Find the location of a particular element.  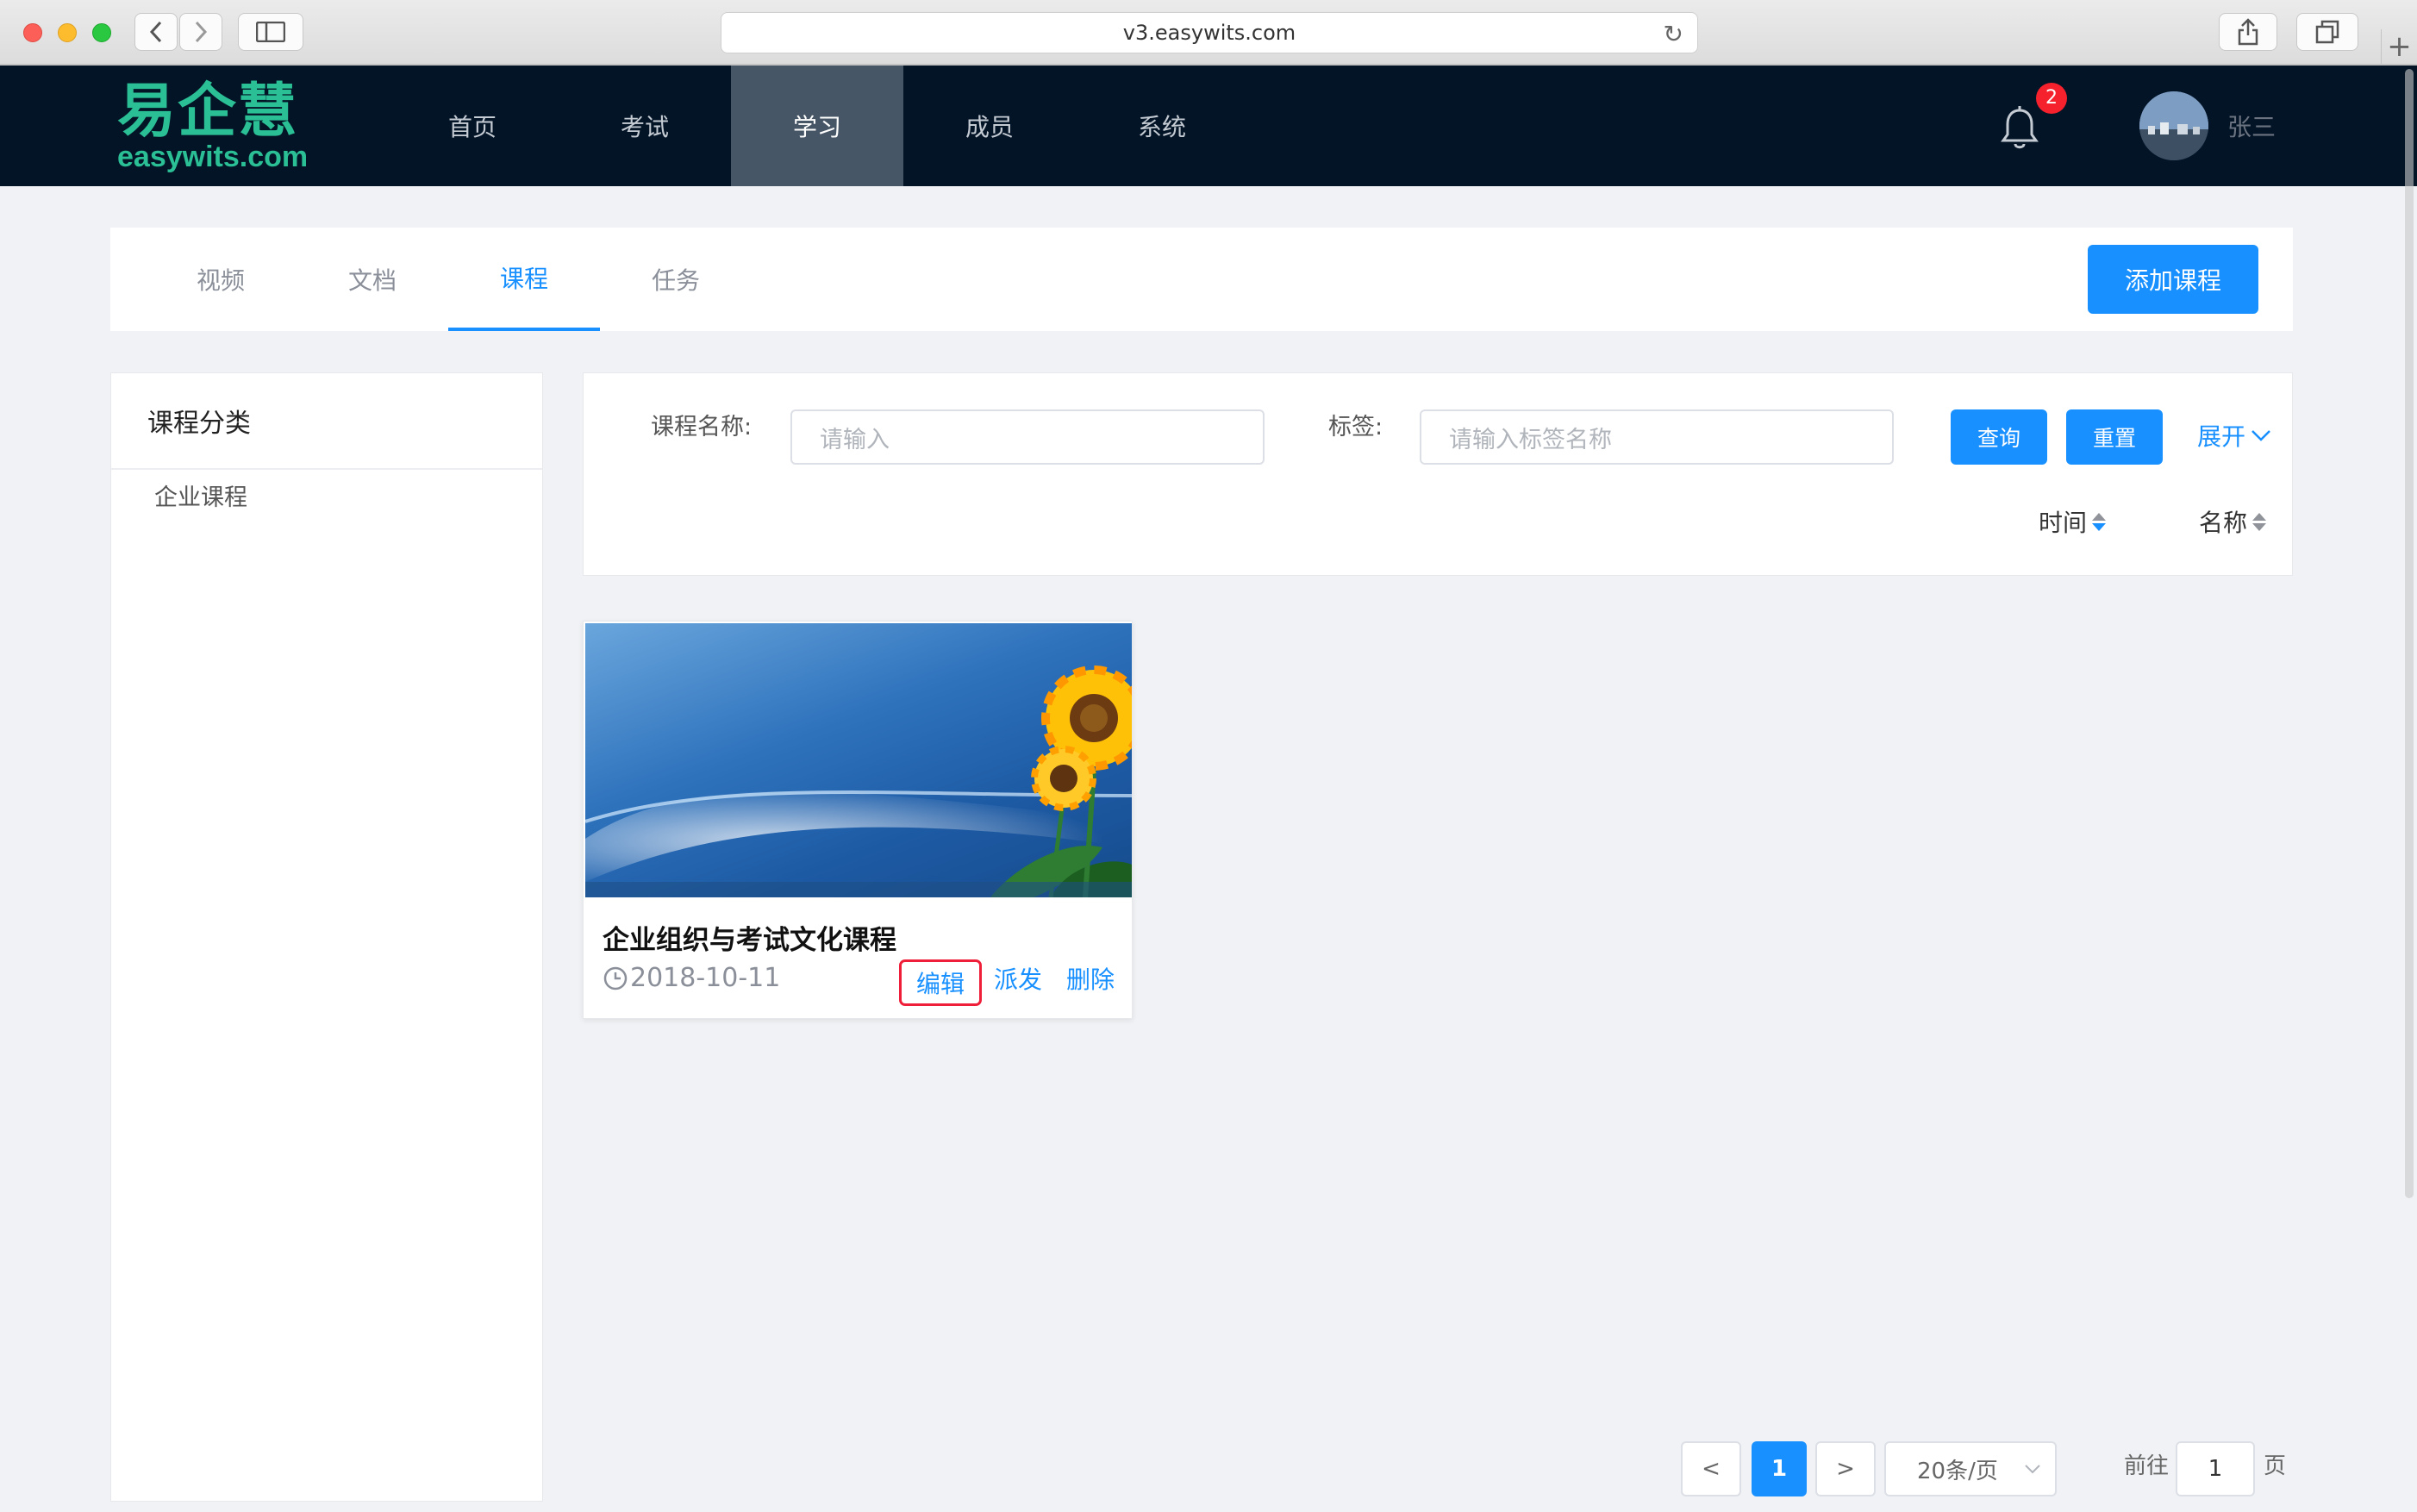

page-suffix-label: 页 is located at coordinates (2275, 1466).